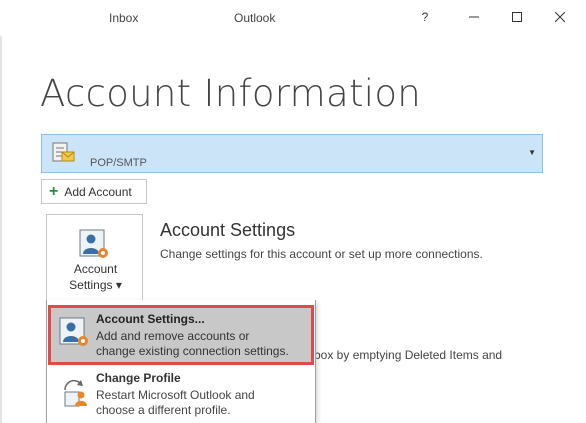  I want to click on minimize-icon, so click(474, 17).